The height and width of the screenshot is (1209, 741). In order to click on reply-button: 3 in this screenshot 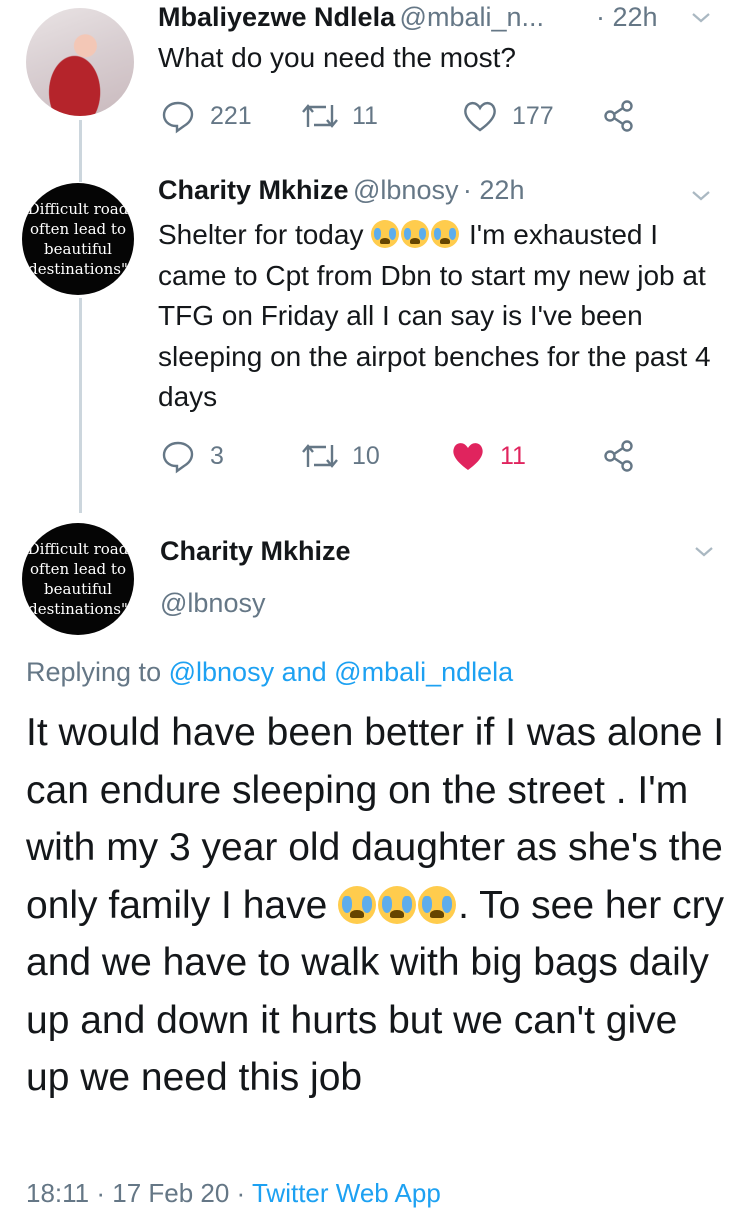, I will do `click(230, 456)`.